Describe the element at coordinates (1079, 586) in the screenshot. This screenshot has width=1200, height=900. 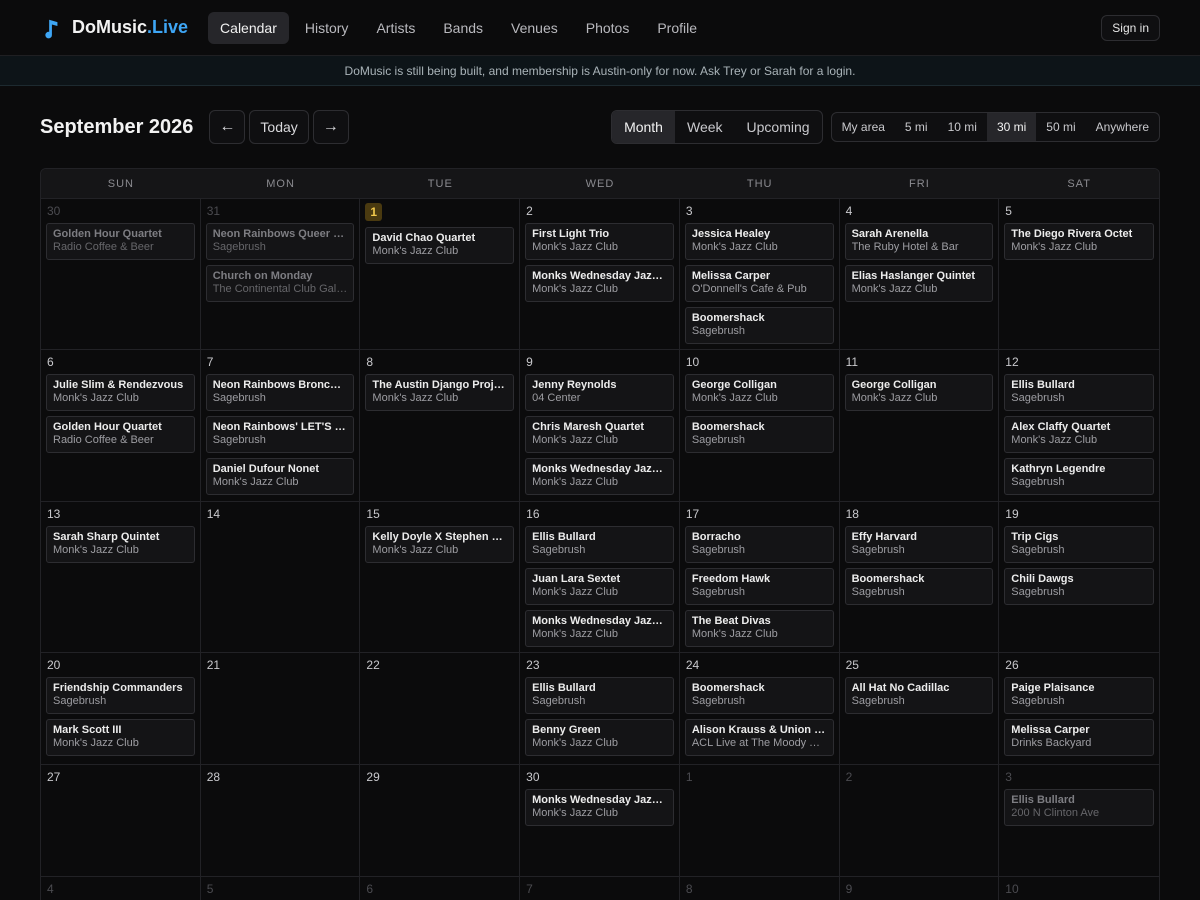
I see `event-card: Chili Dawgs Sagebrush` at that location.